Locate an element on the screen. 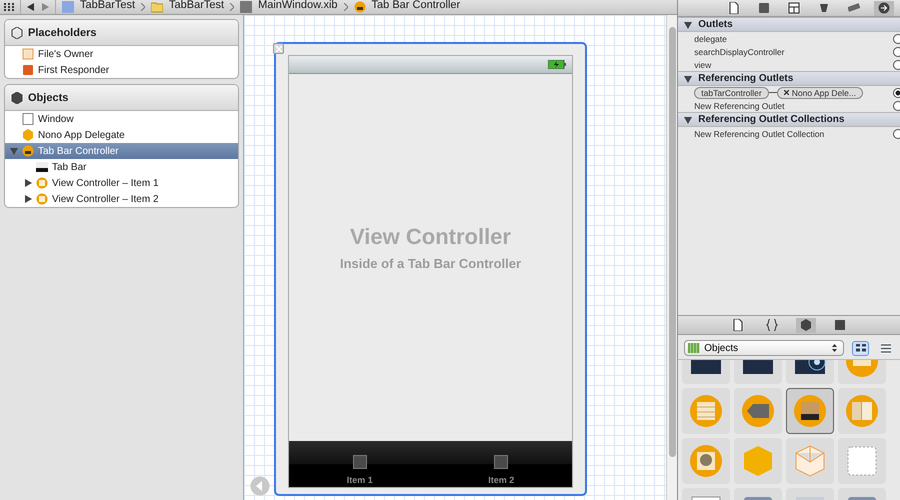  outline-item: Window is located at coordinates (121, 119).